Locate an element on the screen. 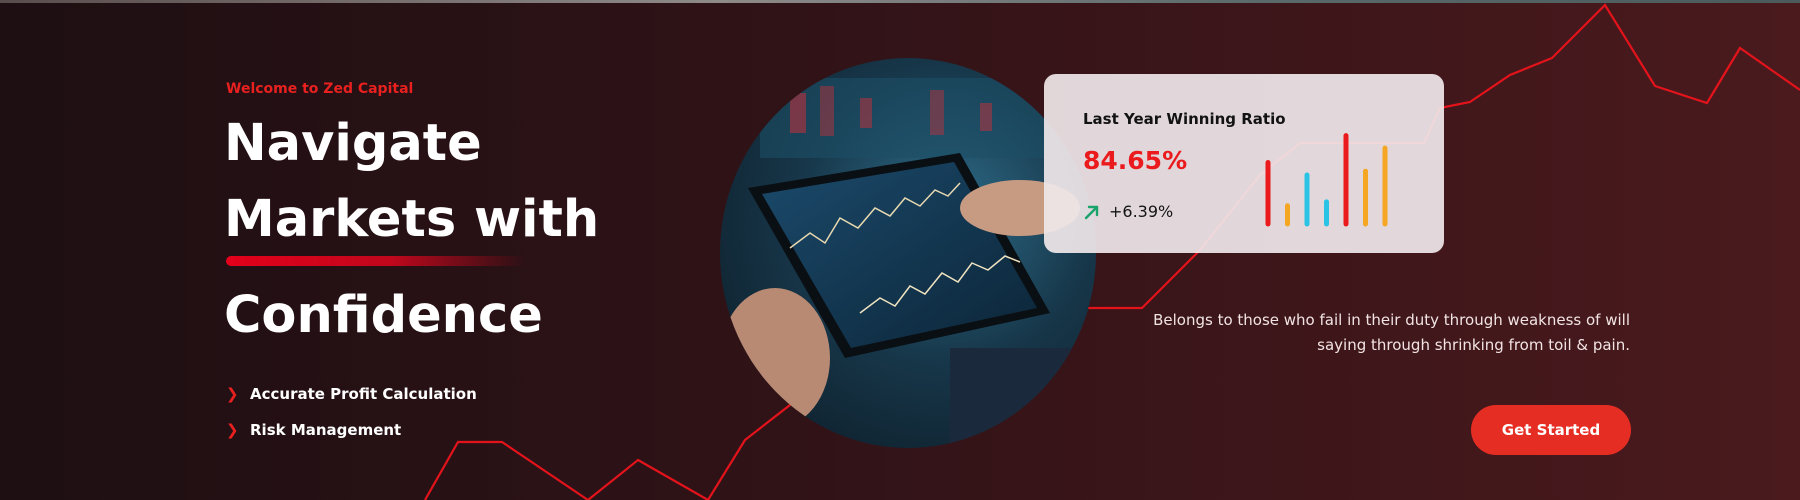  hero-headline: Navigate Markets with Confidence is located at coordinates (434, 230).